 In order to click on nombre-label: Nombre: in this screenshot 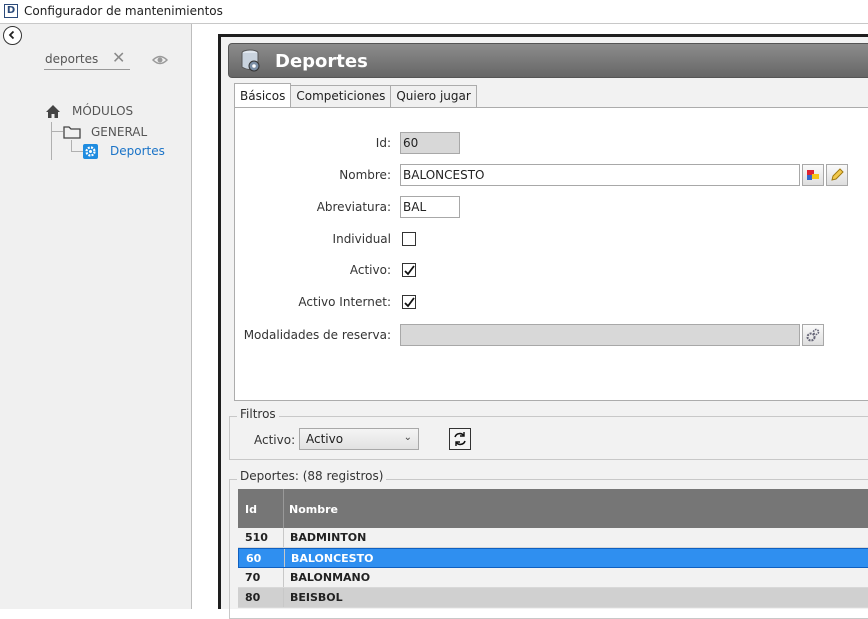, I will do `click(365, 175)`.